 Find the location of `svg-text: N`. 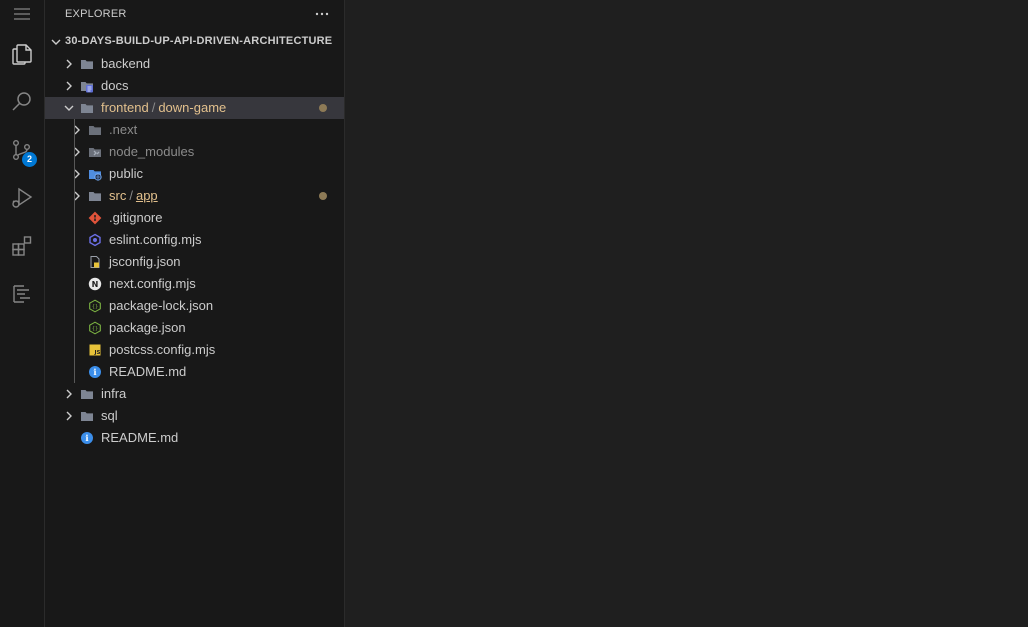

svg-text: N is located at coordinates (95, 284).